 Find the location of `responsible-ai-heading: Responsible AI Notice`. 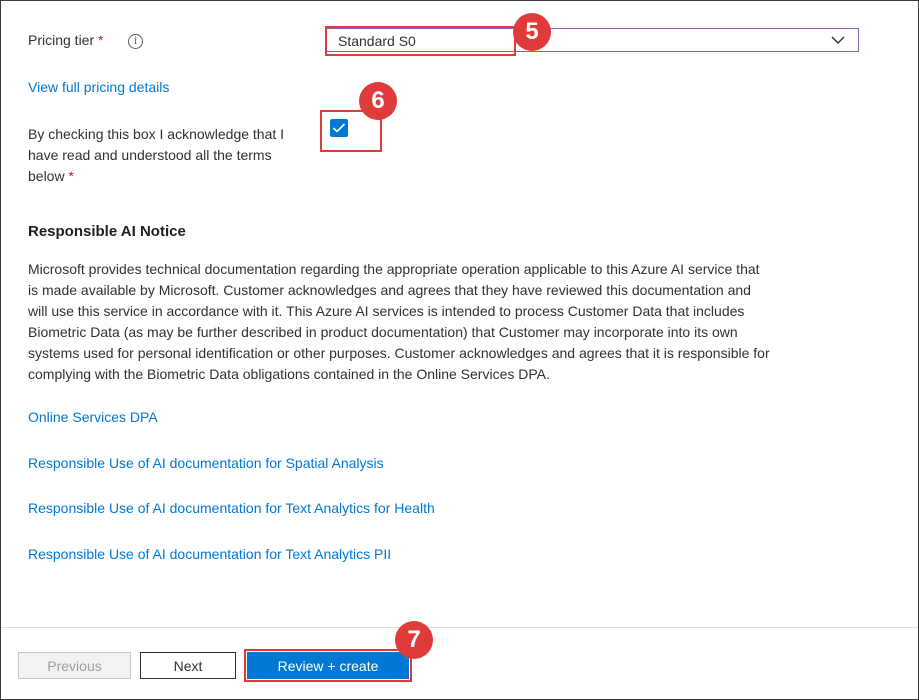

responsible-ai-heading: Responsible AI Notice is located at coordinates (107, 231).